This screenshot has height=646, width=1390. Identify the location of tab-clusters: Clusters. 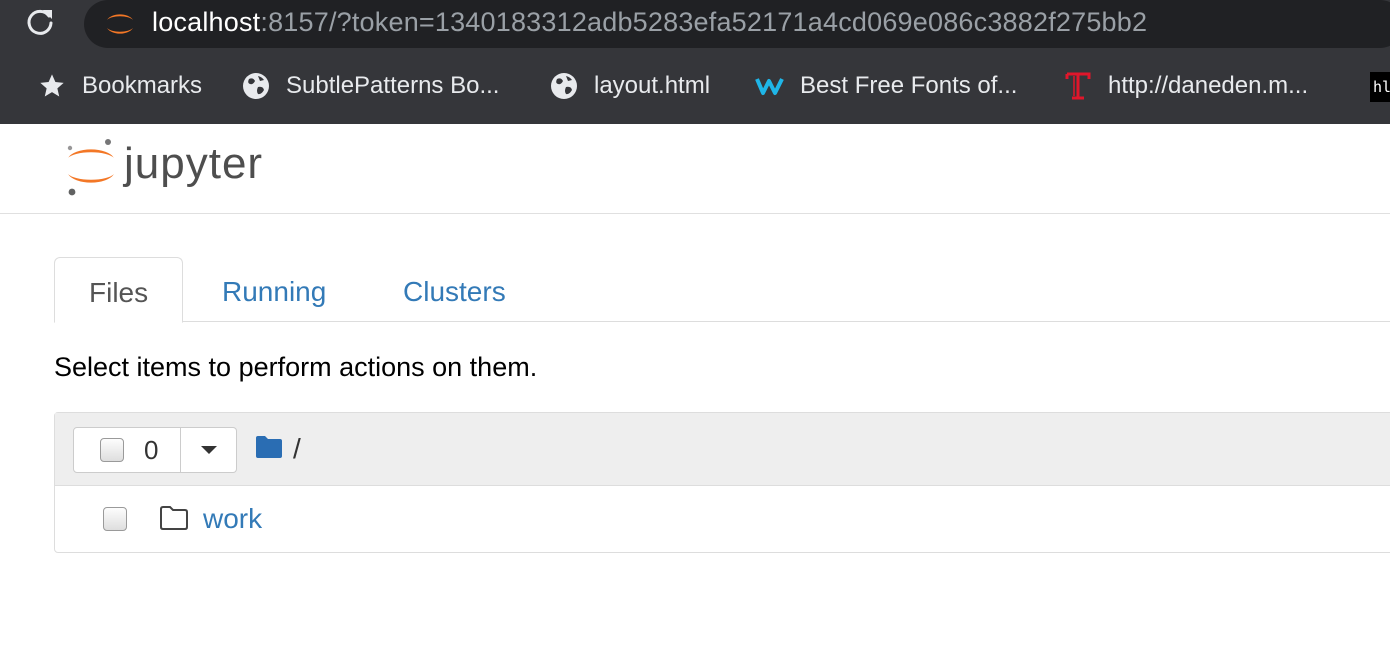
(454, 289).